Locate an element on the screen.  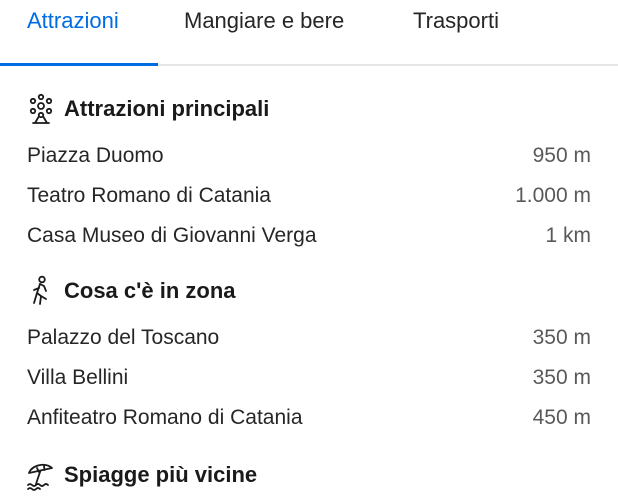
place-distance: 1.000 m is located at coordinates (553, 195).